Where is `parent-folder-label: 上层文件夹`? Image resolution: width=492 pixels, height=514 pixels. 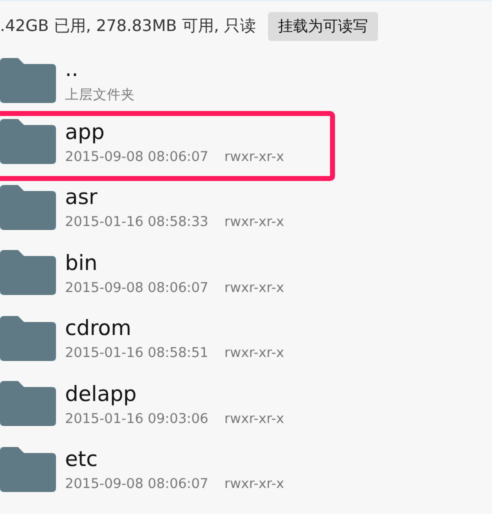 parent-folder-label: 上层文件夹 is located at coordinates (100, 95).